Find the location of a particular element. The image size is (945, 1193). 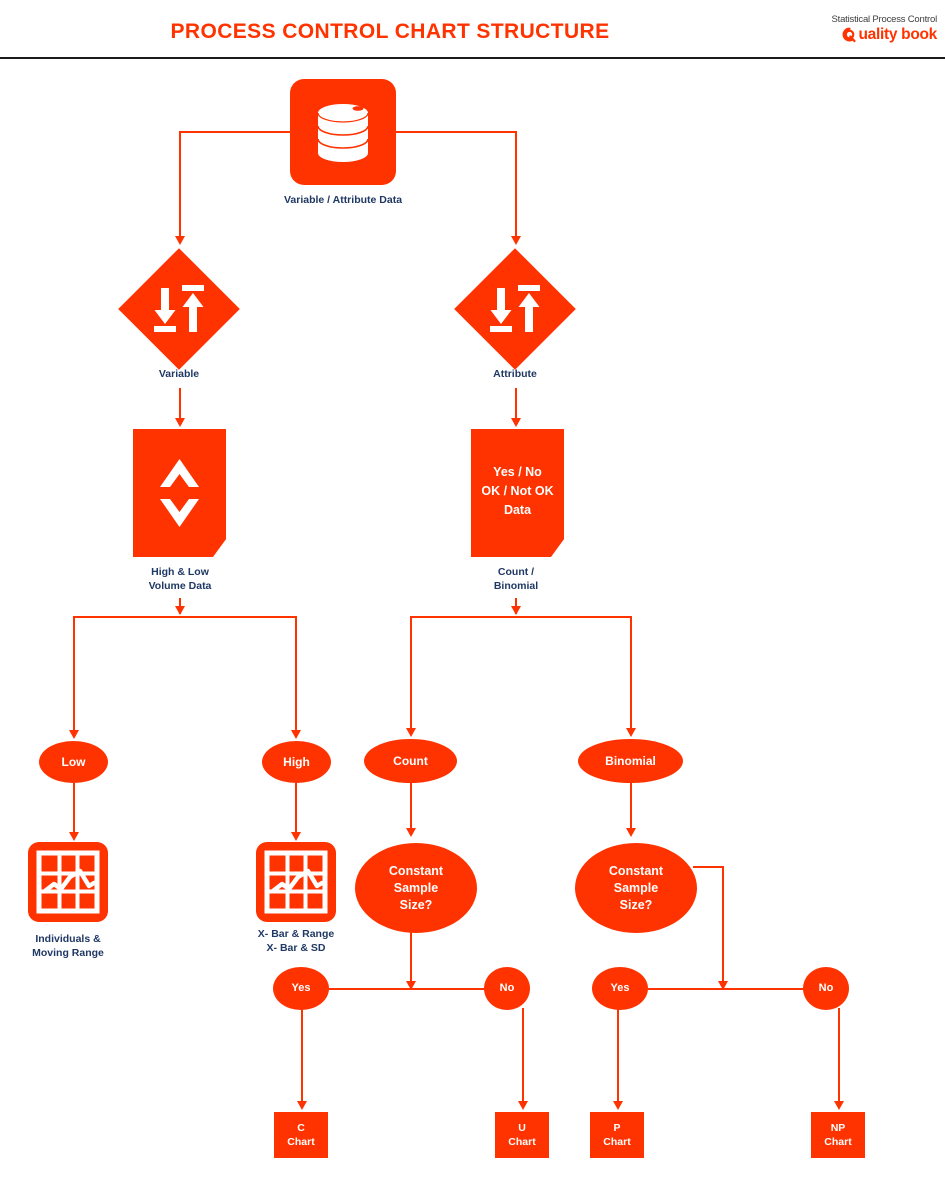

up-down-chevron-icon is located at coordinates (179, 493).